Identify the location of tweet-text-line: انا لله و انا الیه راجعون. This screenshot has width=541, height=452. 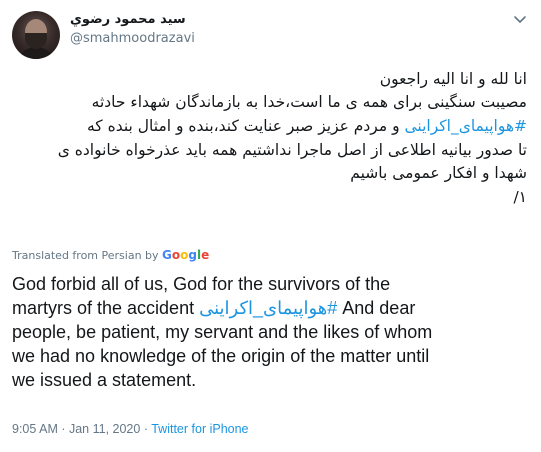
(453, 79).